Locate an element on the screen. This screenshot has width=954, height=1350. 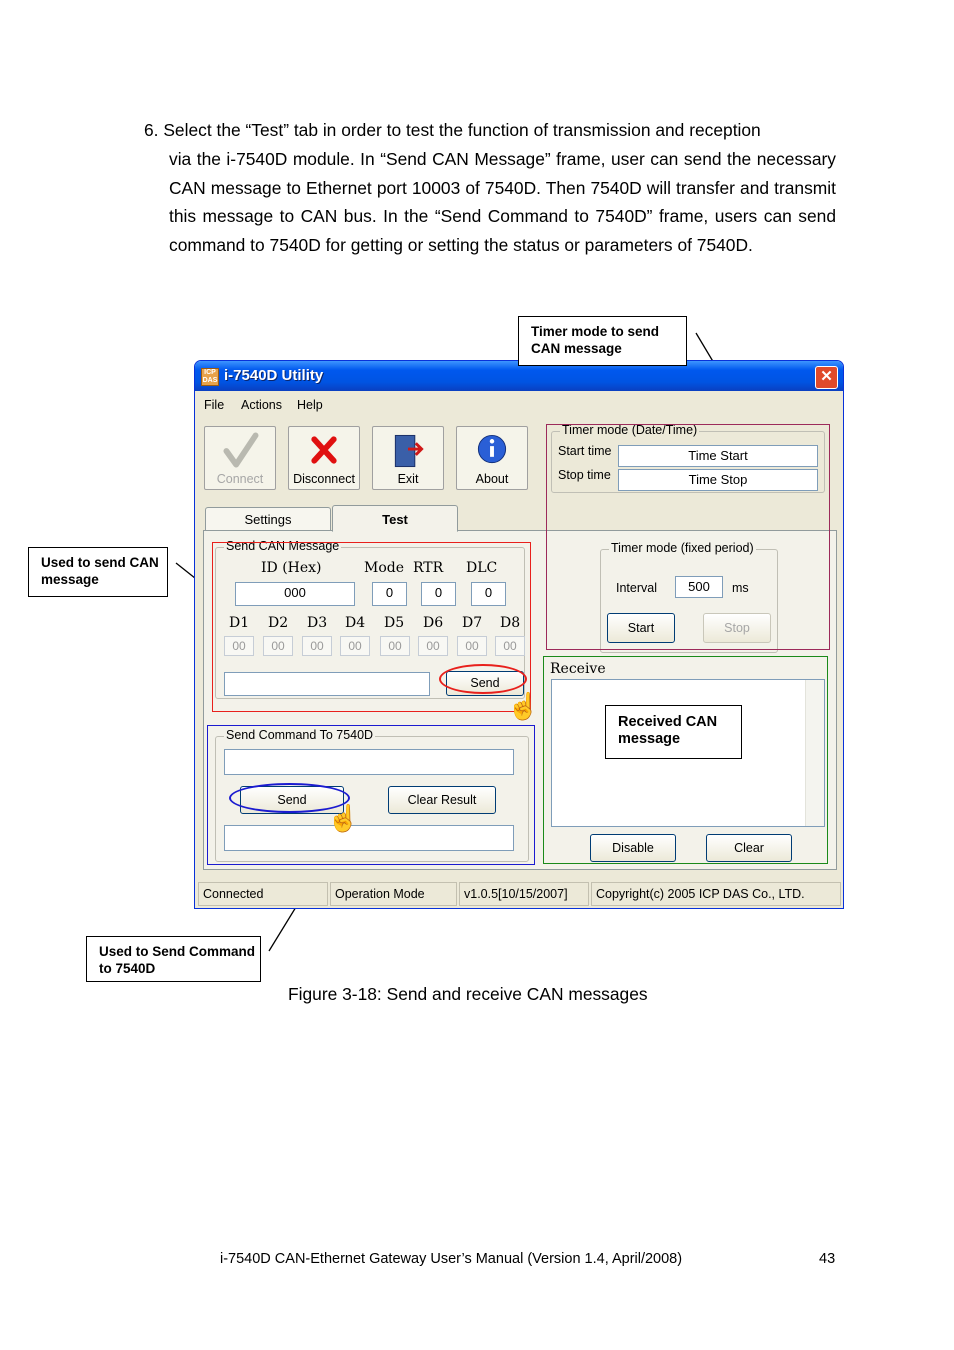
status-mode: Operation Mode is located at coordinates (393, 894).